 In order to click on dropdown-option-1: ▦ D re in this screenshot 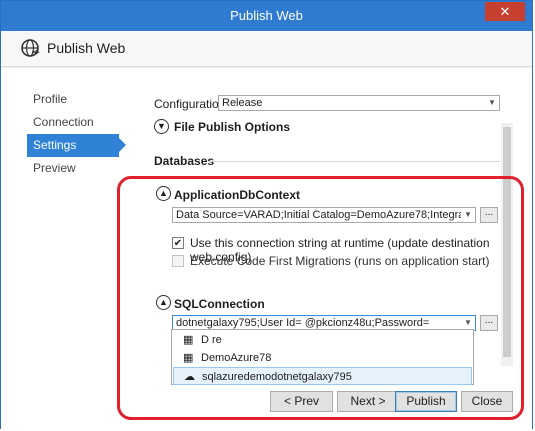, I will do `click(322, 340)`.